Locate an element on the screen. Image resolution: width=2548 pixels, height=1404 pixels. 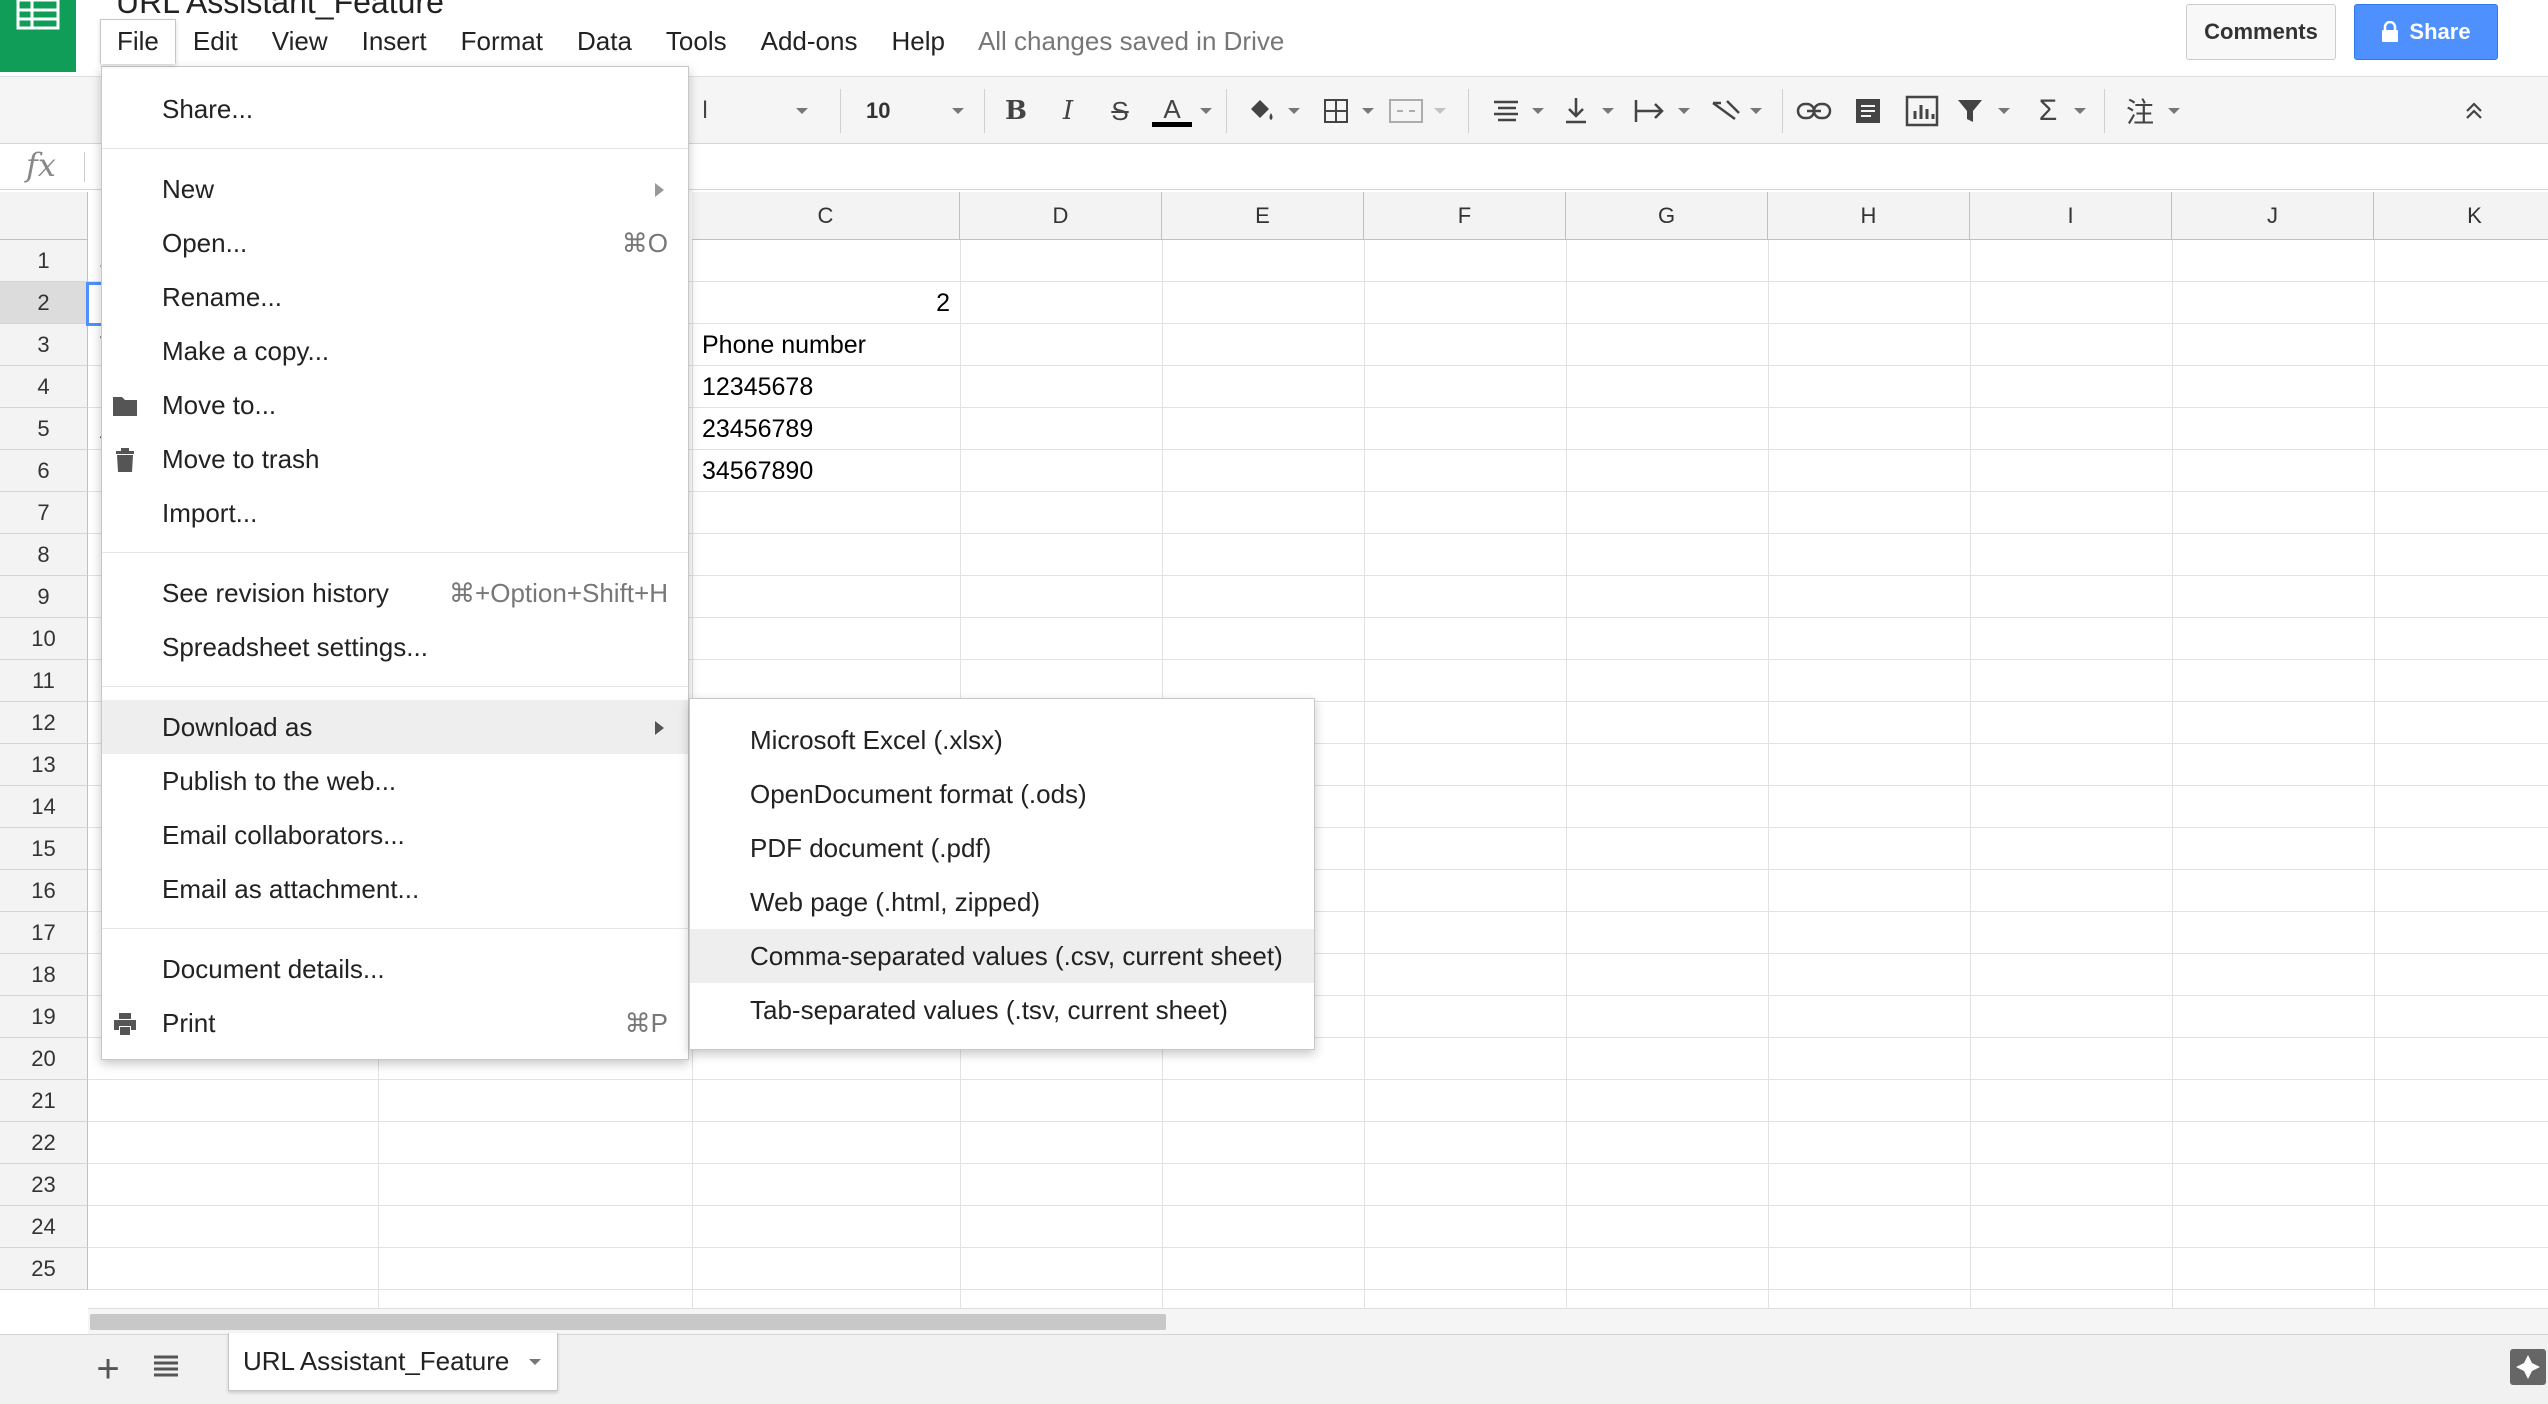
text-wrap-dropdown-icon is located at coordinates (1684, 111).